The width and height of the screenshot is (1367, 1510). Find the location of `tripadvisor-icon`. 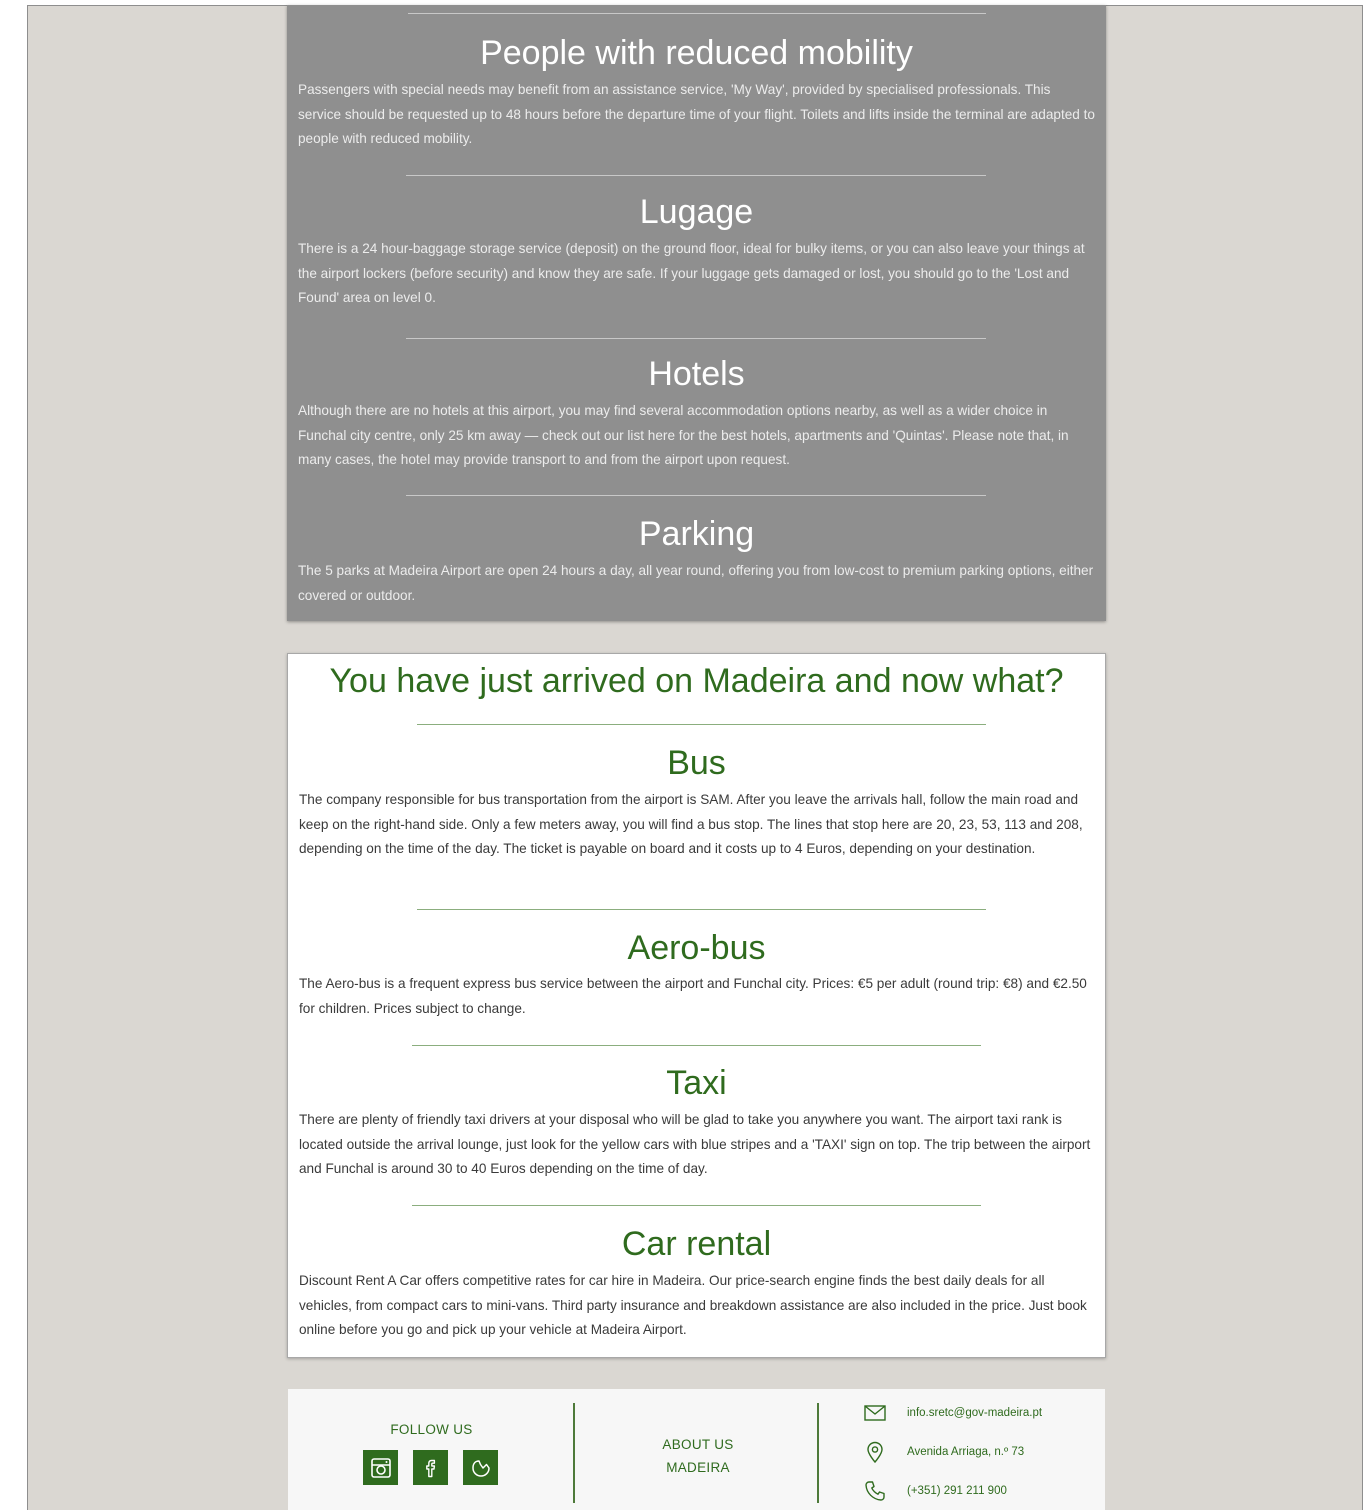

tripadvisor-icon is located at coordinates (480, 1467).